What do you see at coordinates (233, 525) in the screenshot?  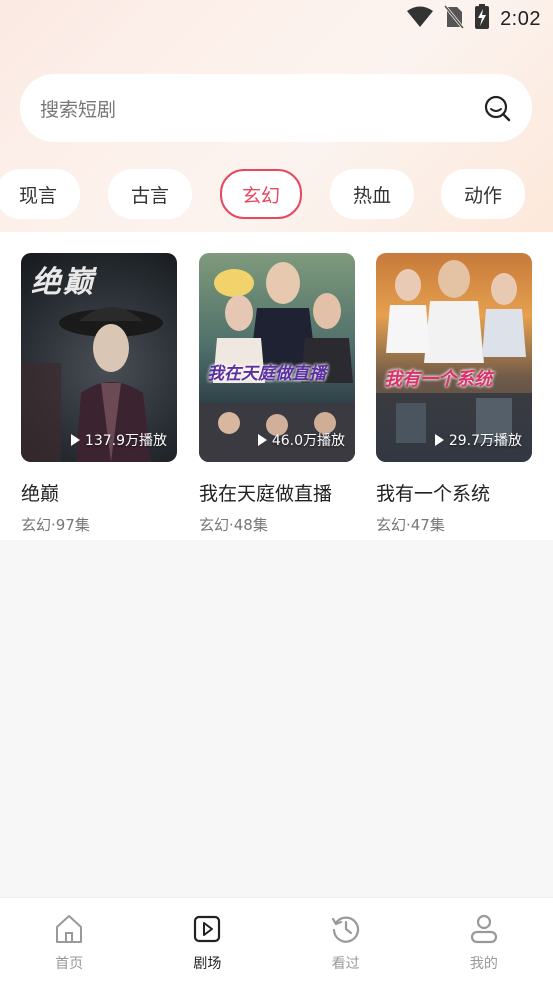 I see `drama-meta: 玄幻·48集` at bounding box center [233, 525].